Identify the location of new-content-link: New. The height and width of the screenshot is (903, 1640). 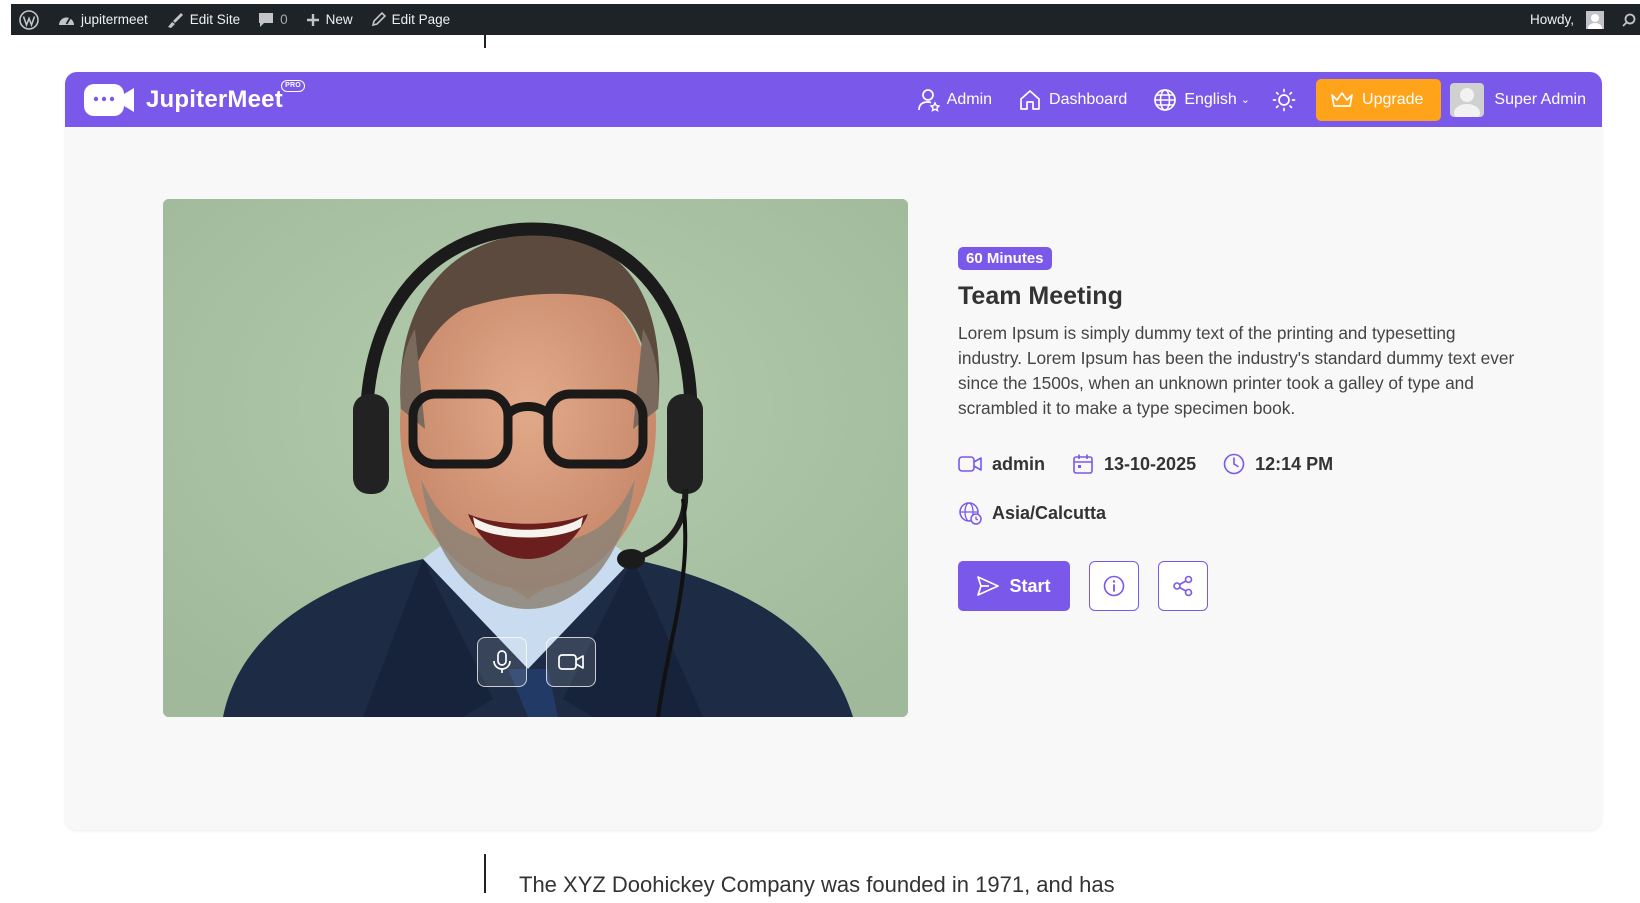
(329, 19).